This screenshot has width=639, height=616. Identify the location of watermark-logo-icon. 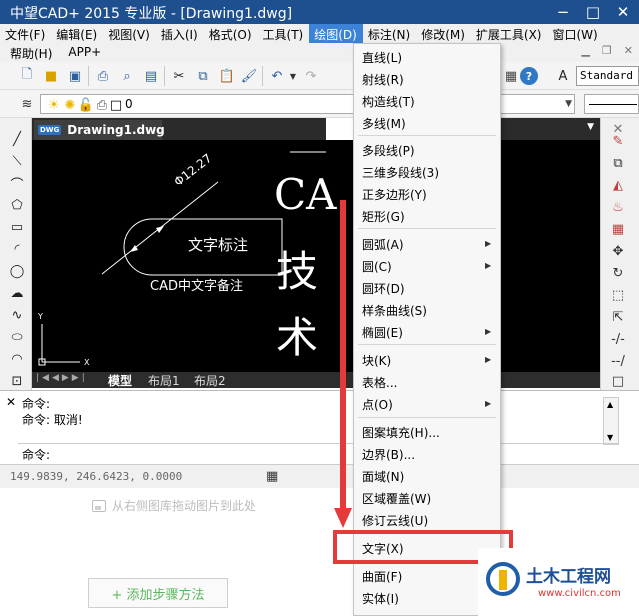
(503, 579).